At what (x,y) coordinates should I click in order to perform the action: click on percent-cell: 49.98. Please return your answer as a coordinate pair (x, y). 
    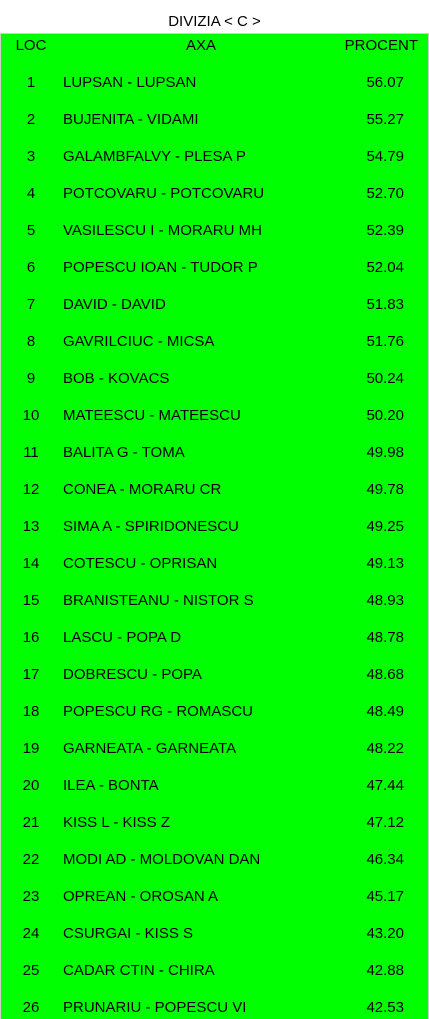
    Looking at the image, I should click on (385, 452).